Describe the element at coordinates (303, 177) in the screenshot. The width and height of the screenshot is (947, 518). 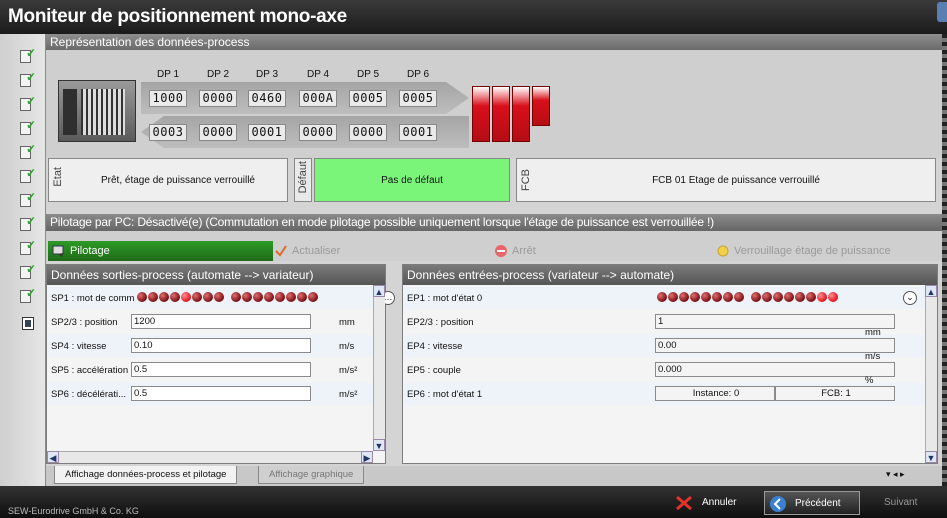
I see `defaut-tag: Défaut` at that location.